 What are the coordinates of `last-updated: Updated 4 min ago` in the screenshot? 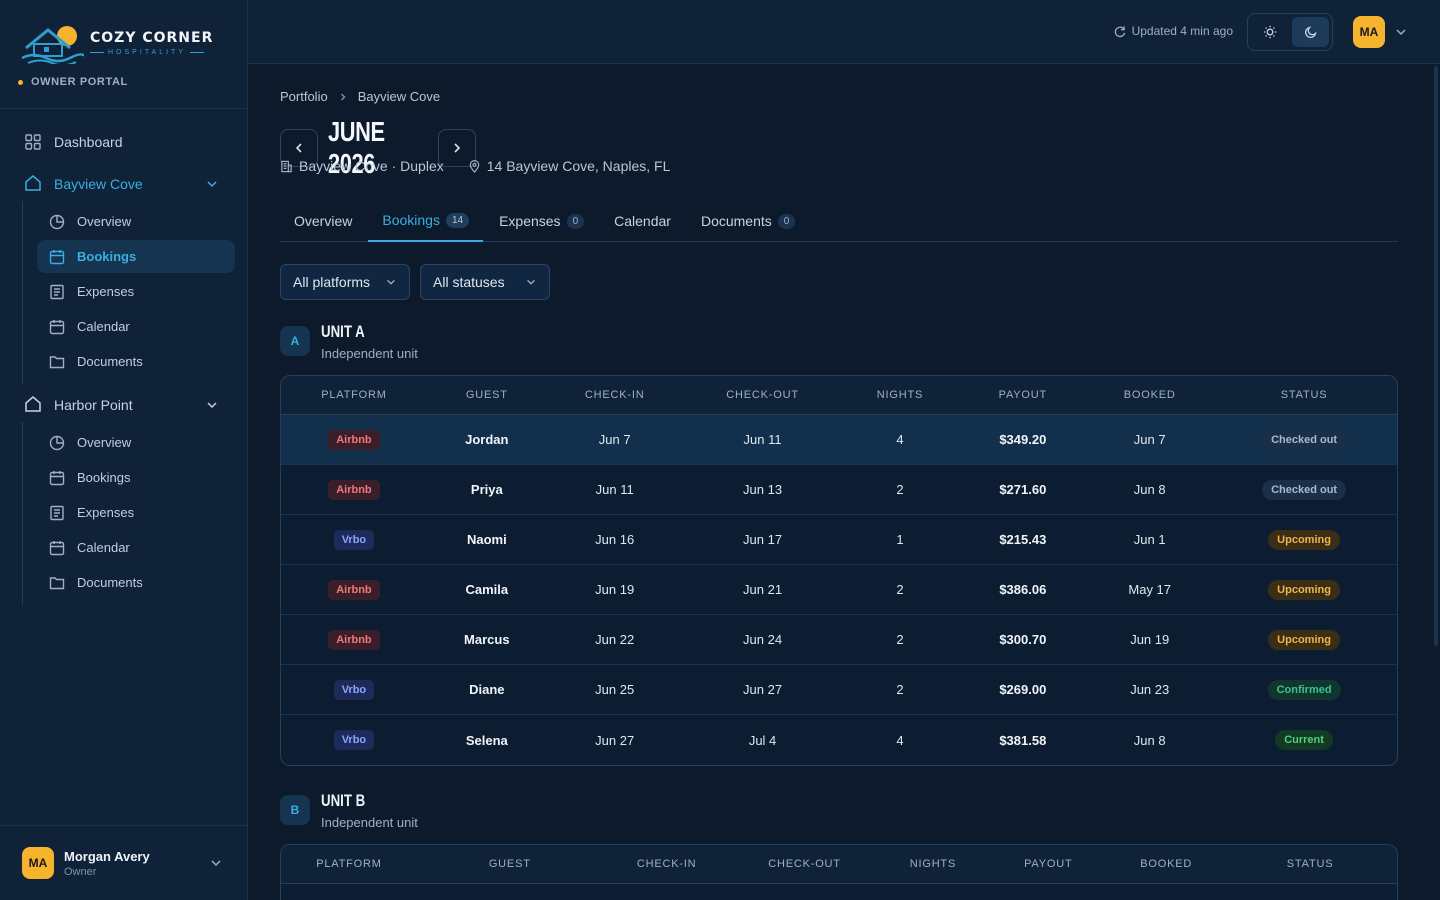 It's located at (1173, 31).